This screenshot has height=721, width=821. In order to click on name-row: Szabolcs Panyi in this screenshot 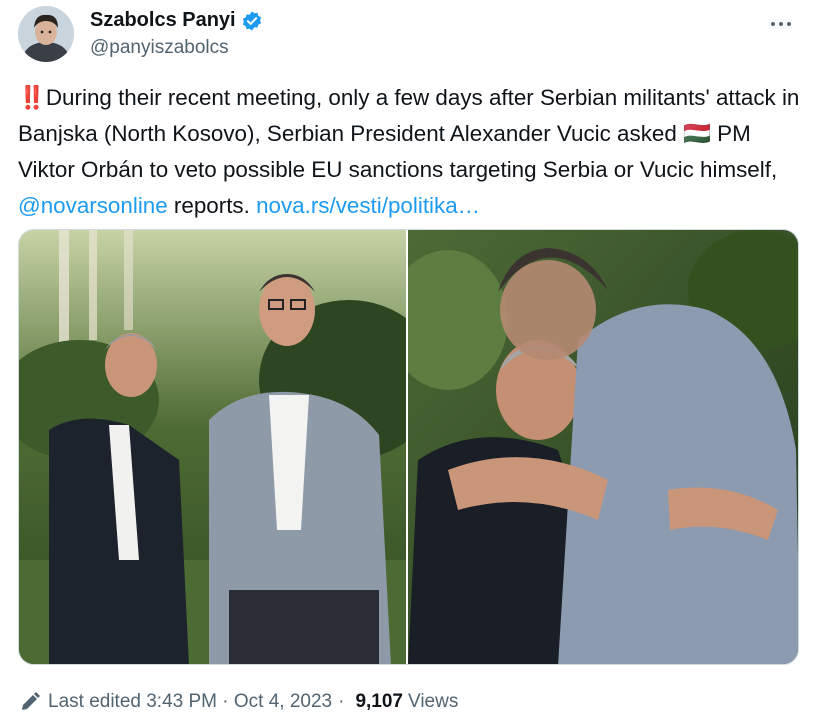, I will do `click(176, 20)`.